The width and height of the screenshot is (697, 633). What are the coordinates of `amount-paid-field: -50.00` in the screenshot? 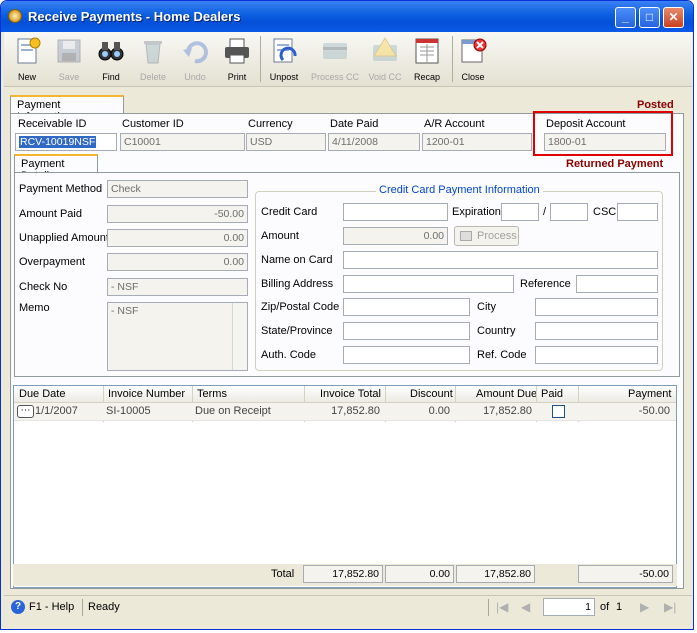 It's located at (177, 214).